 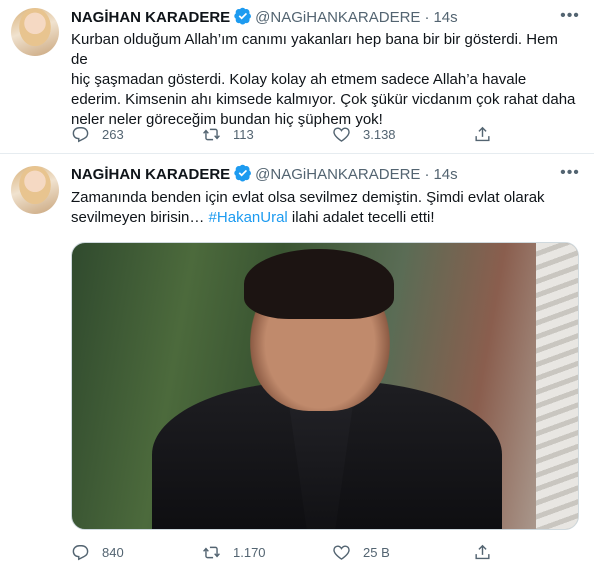 What do you see at coordinates (297, 153) in the screenshot?
I see `tweet-divider` at bounding box center [297, 153].